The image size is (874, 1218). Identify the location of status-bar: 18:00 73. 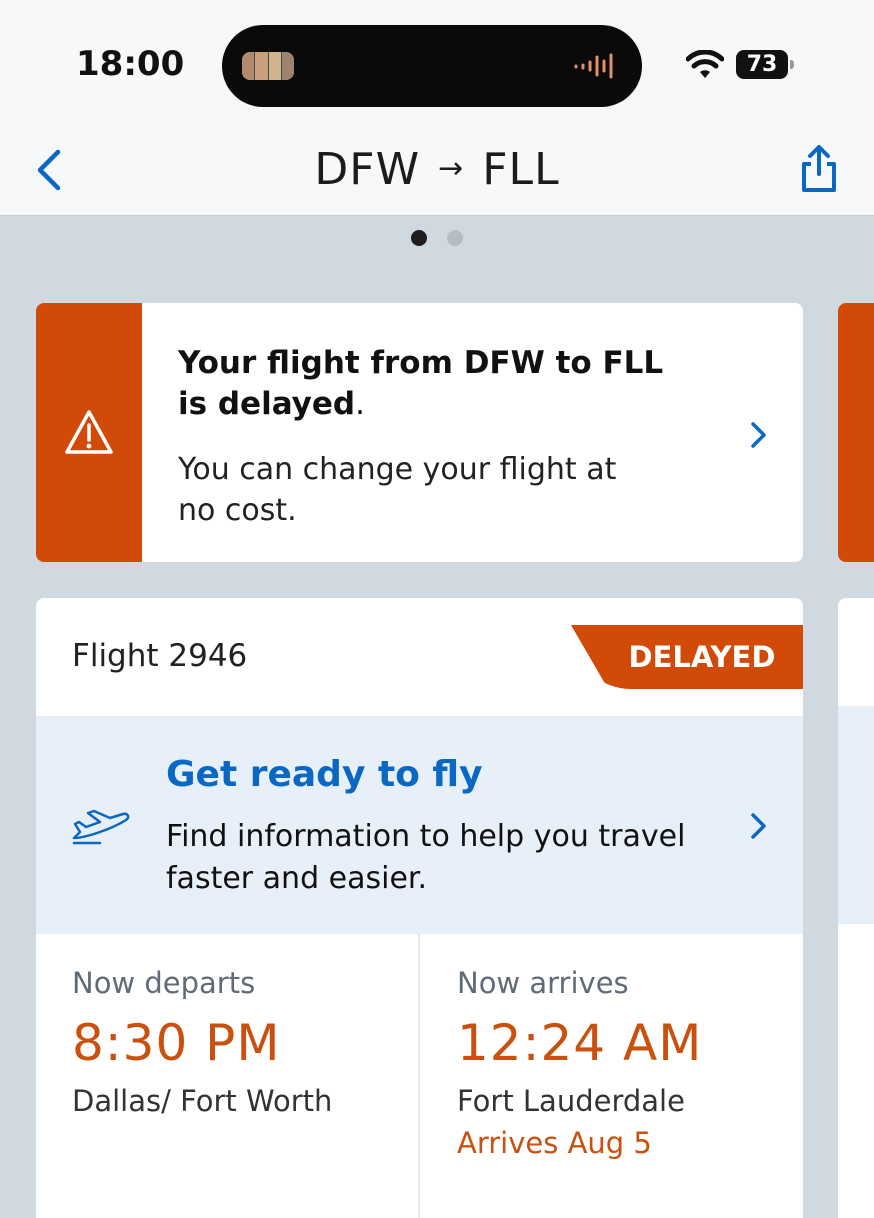
(437, 60).